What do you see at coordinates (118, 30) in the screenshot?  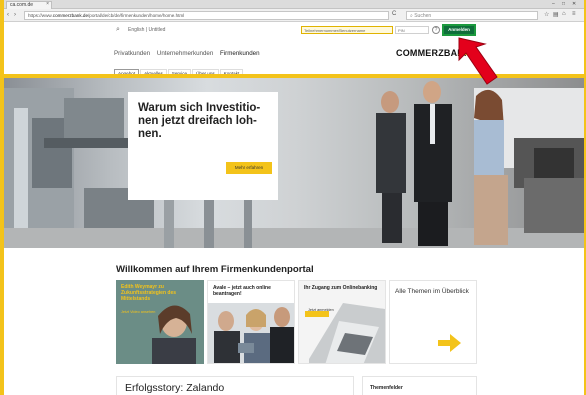 I see `site-search-icon: ⌕` at bounding box center [118, 30].